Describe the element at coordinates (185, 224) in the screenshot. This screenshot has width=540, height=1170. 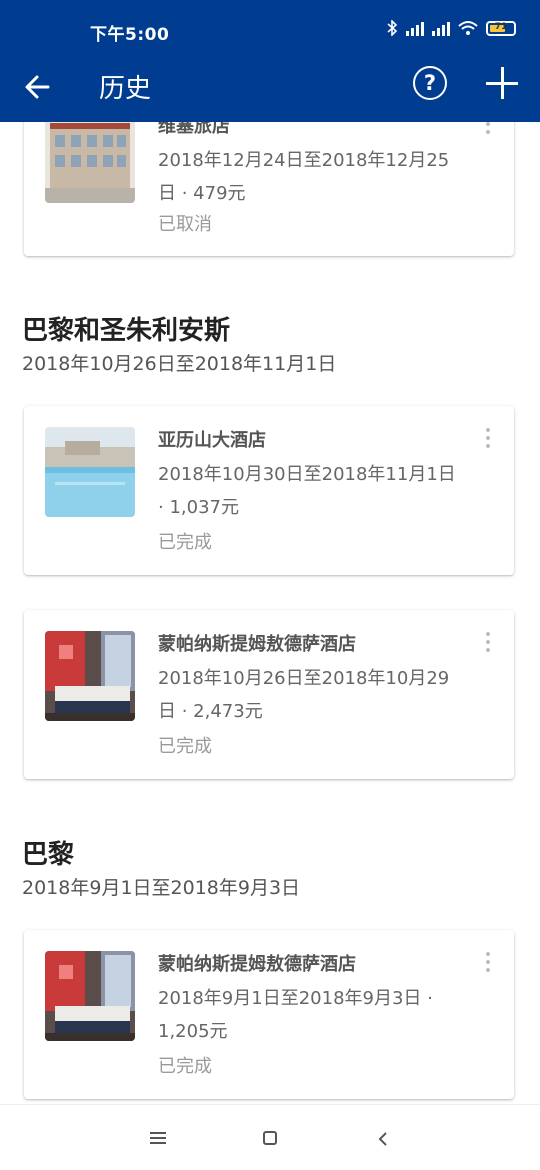
I see `booking-status: 已取消` at that location.